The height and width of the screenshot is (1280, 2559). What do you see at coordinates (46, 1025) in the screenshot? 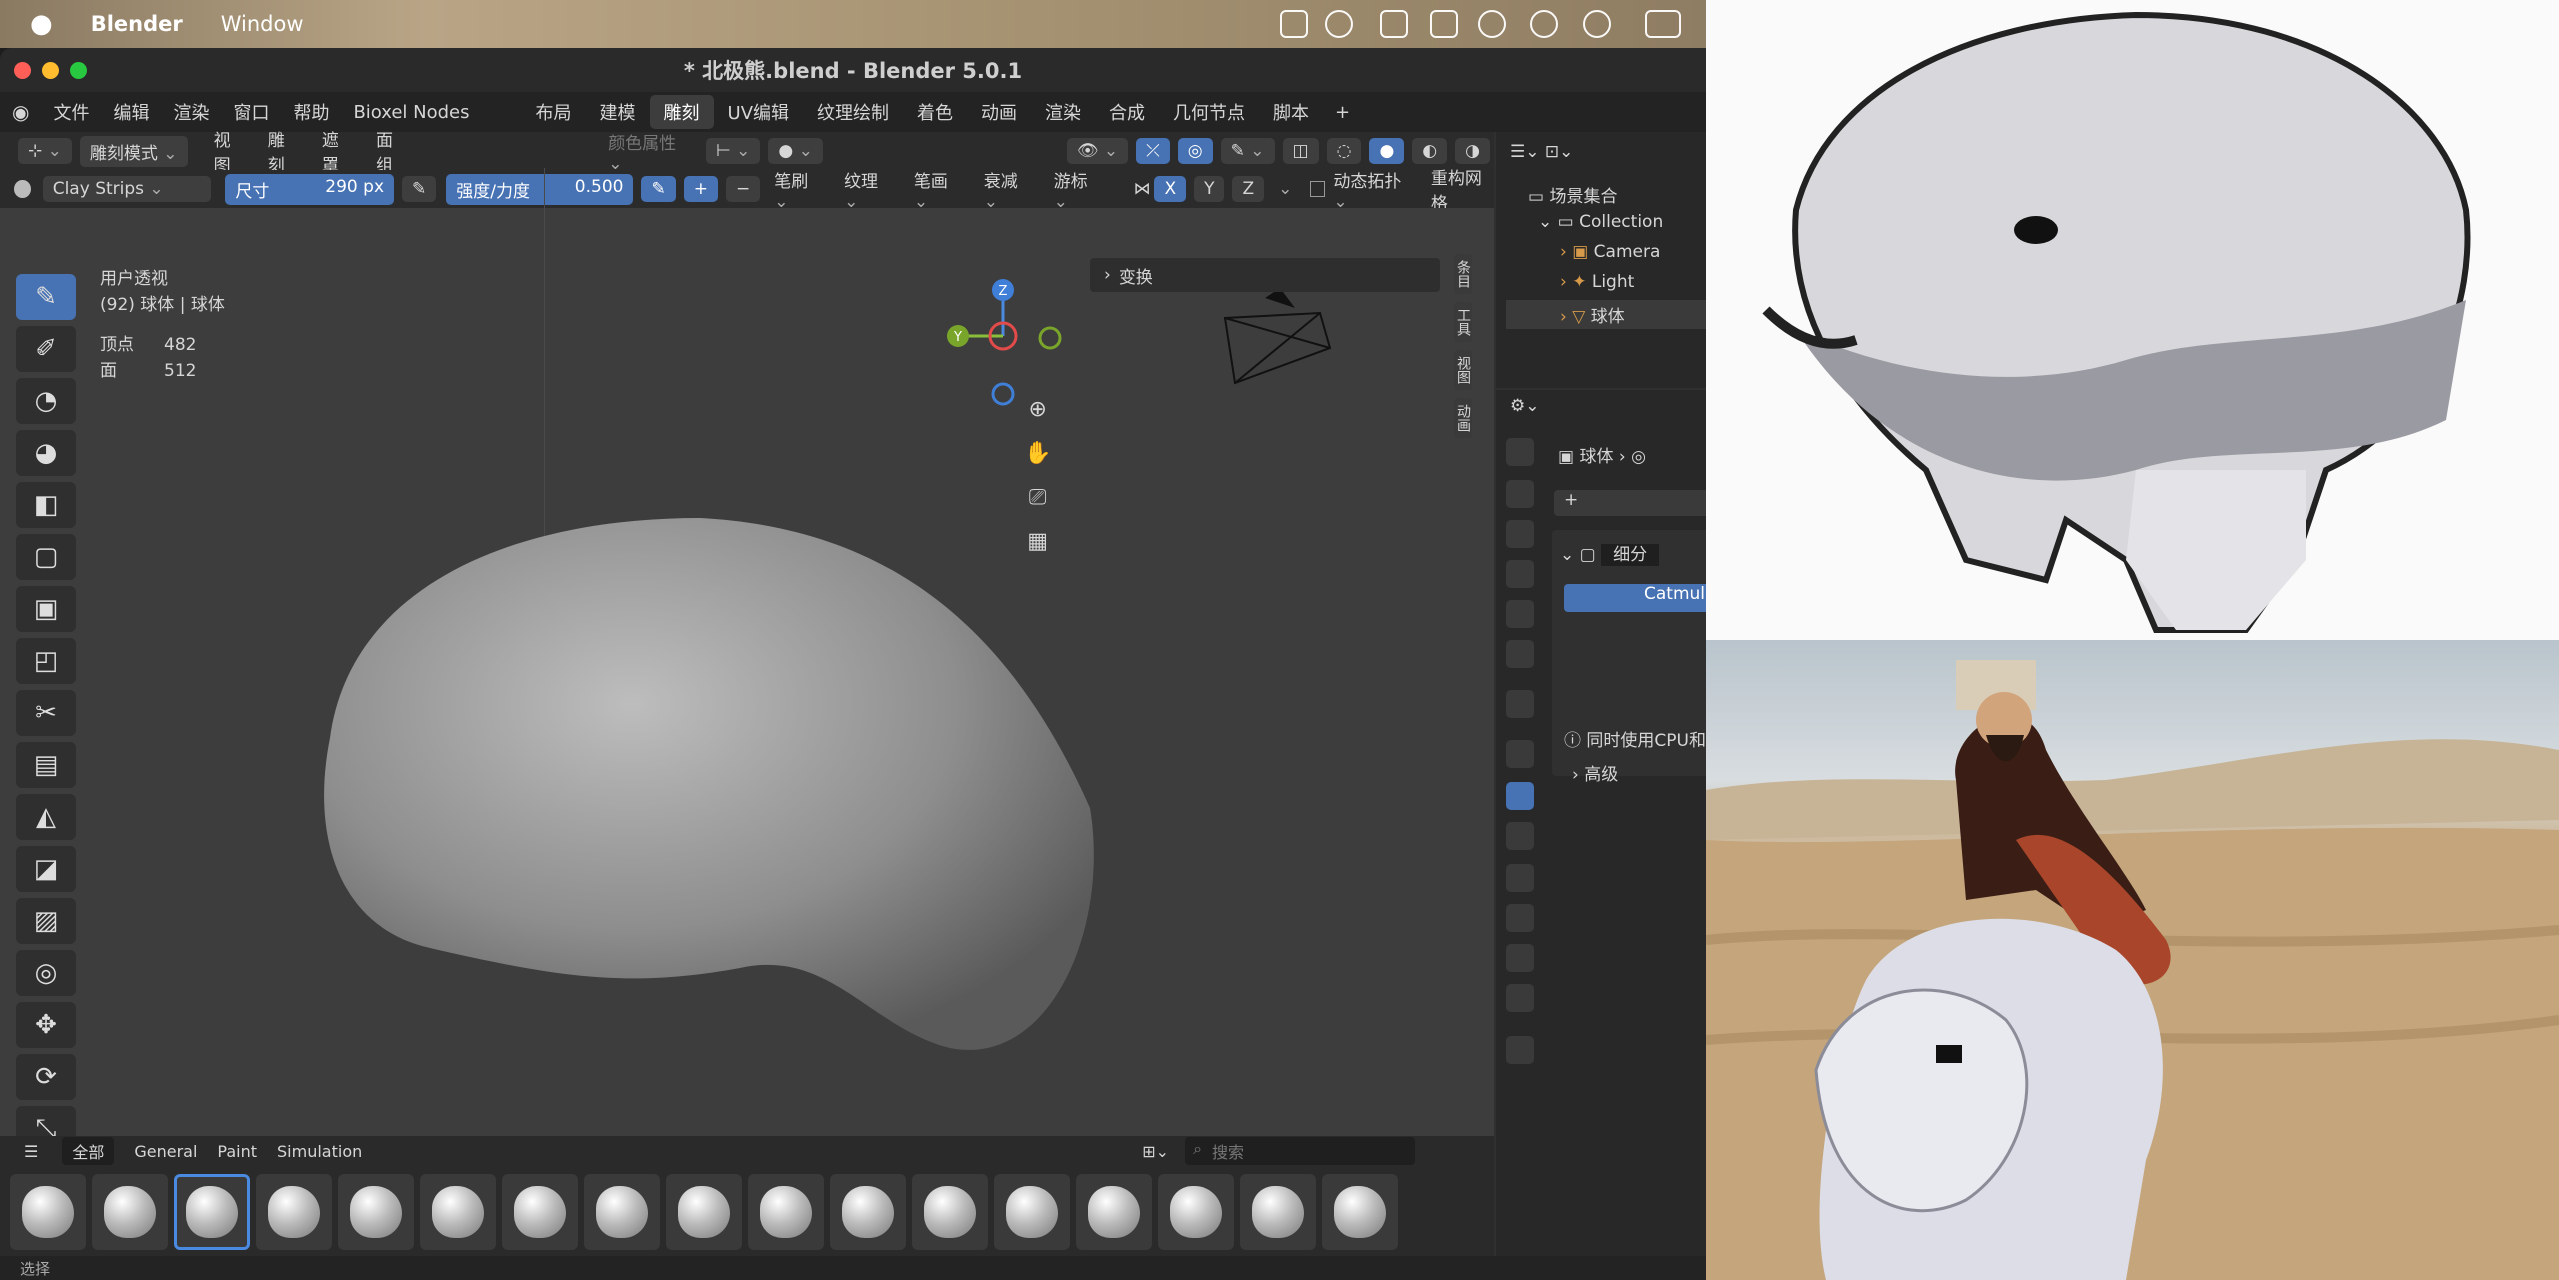
I see `move-tool: ✥` at bounding box center [46, 1025].